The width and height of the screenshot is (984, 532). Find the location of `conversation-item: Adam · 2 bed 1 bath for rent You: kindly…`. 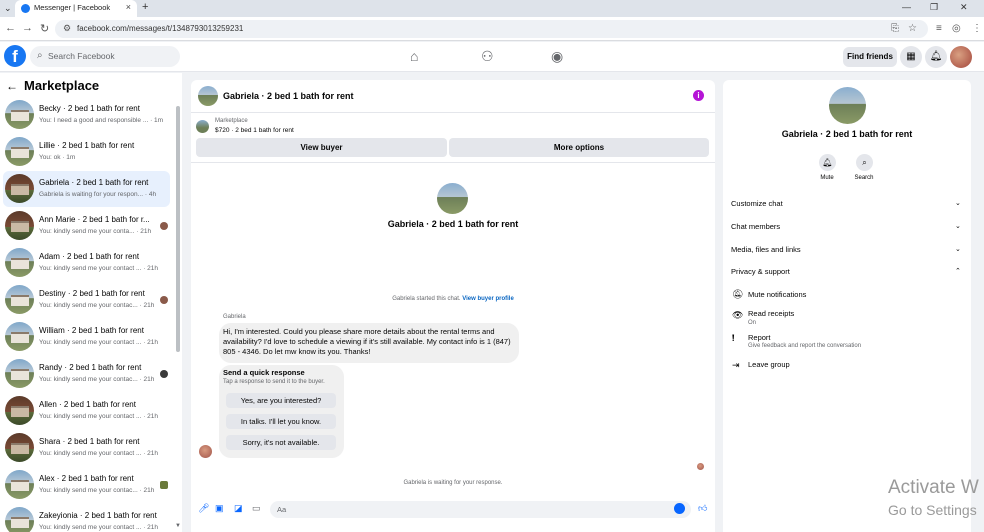

conversation-item: Adam · 2 bed 1 bath for rent You: kindly… is located at coordinates (86, 263).